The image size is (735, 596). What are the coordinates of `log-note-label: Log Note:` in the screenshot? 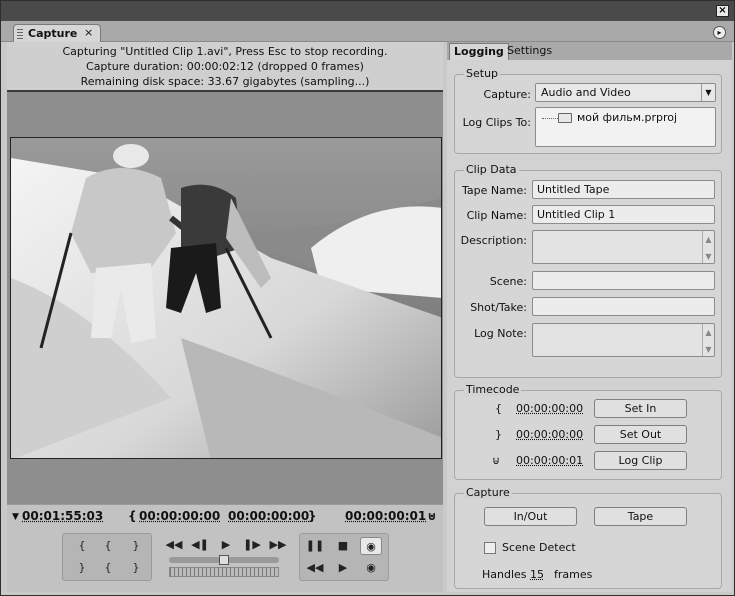 It's located at (500, 333).